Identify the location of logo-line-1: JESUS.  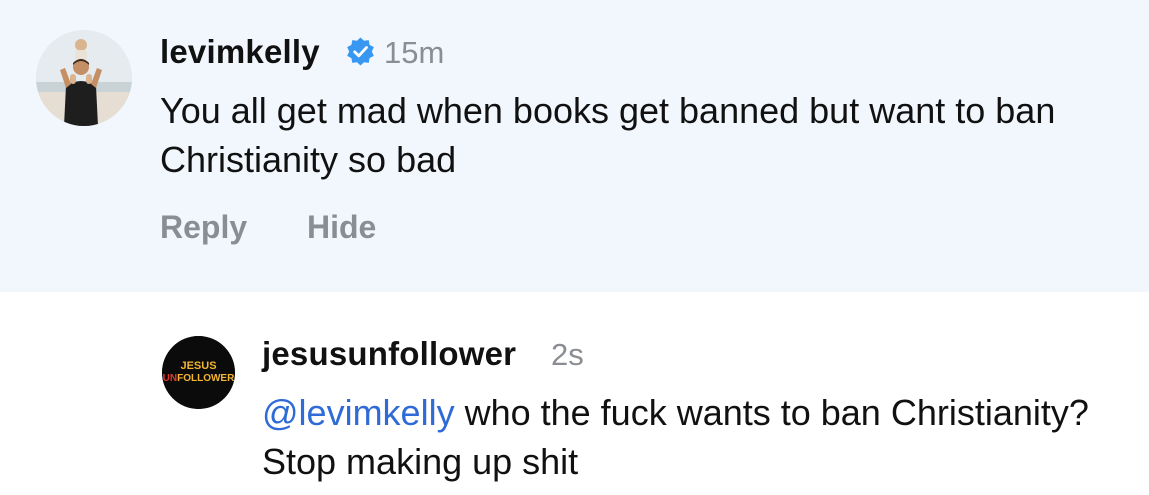
(198, 366).